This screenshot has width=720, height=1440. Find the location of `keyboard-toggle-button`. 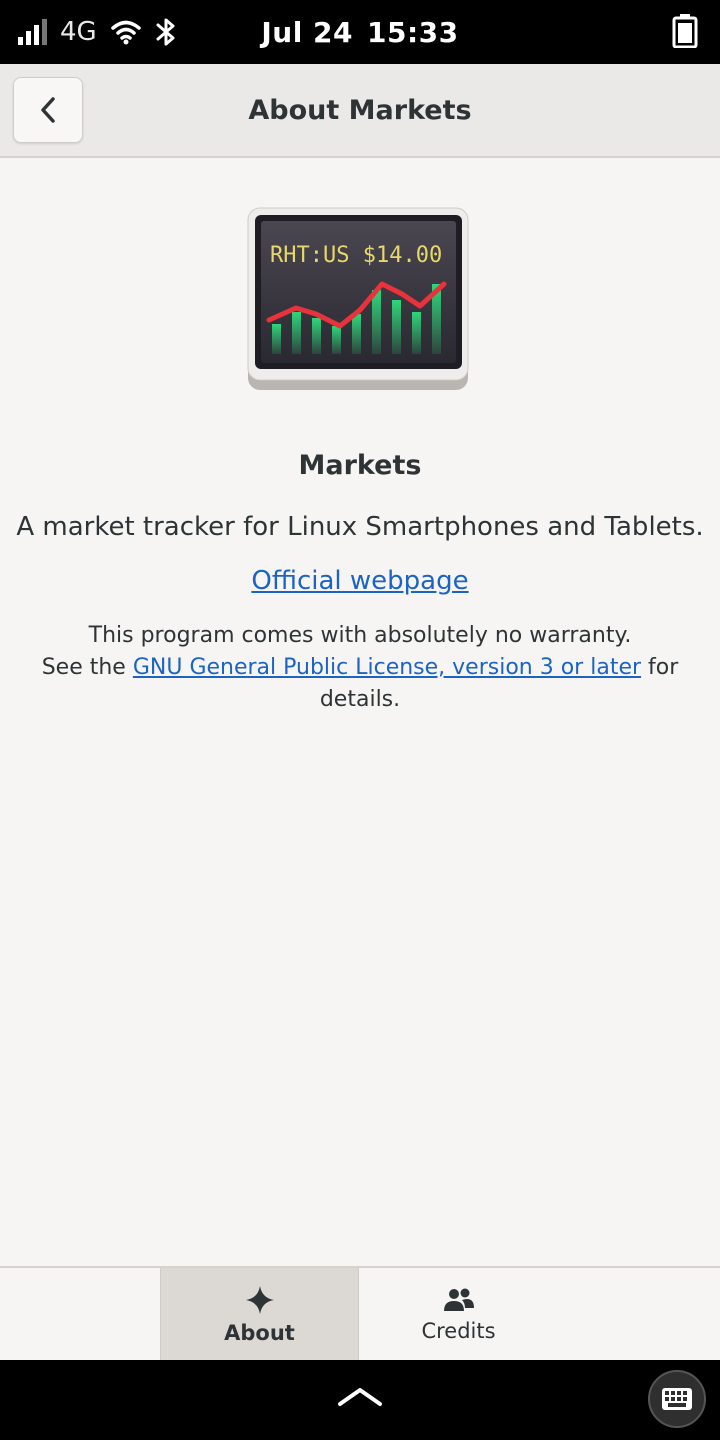

keyboard-toggle-button is located at coordinates (677, 1399).